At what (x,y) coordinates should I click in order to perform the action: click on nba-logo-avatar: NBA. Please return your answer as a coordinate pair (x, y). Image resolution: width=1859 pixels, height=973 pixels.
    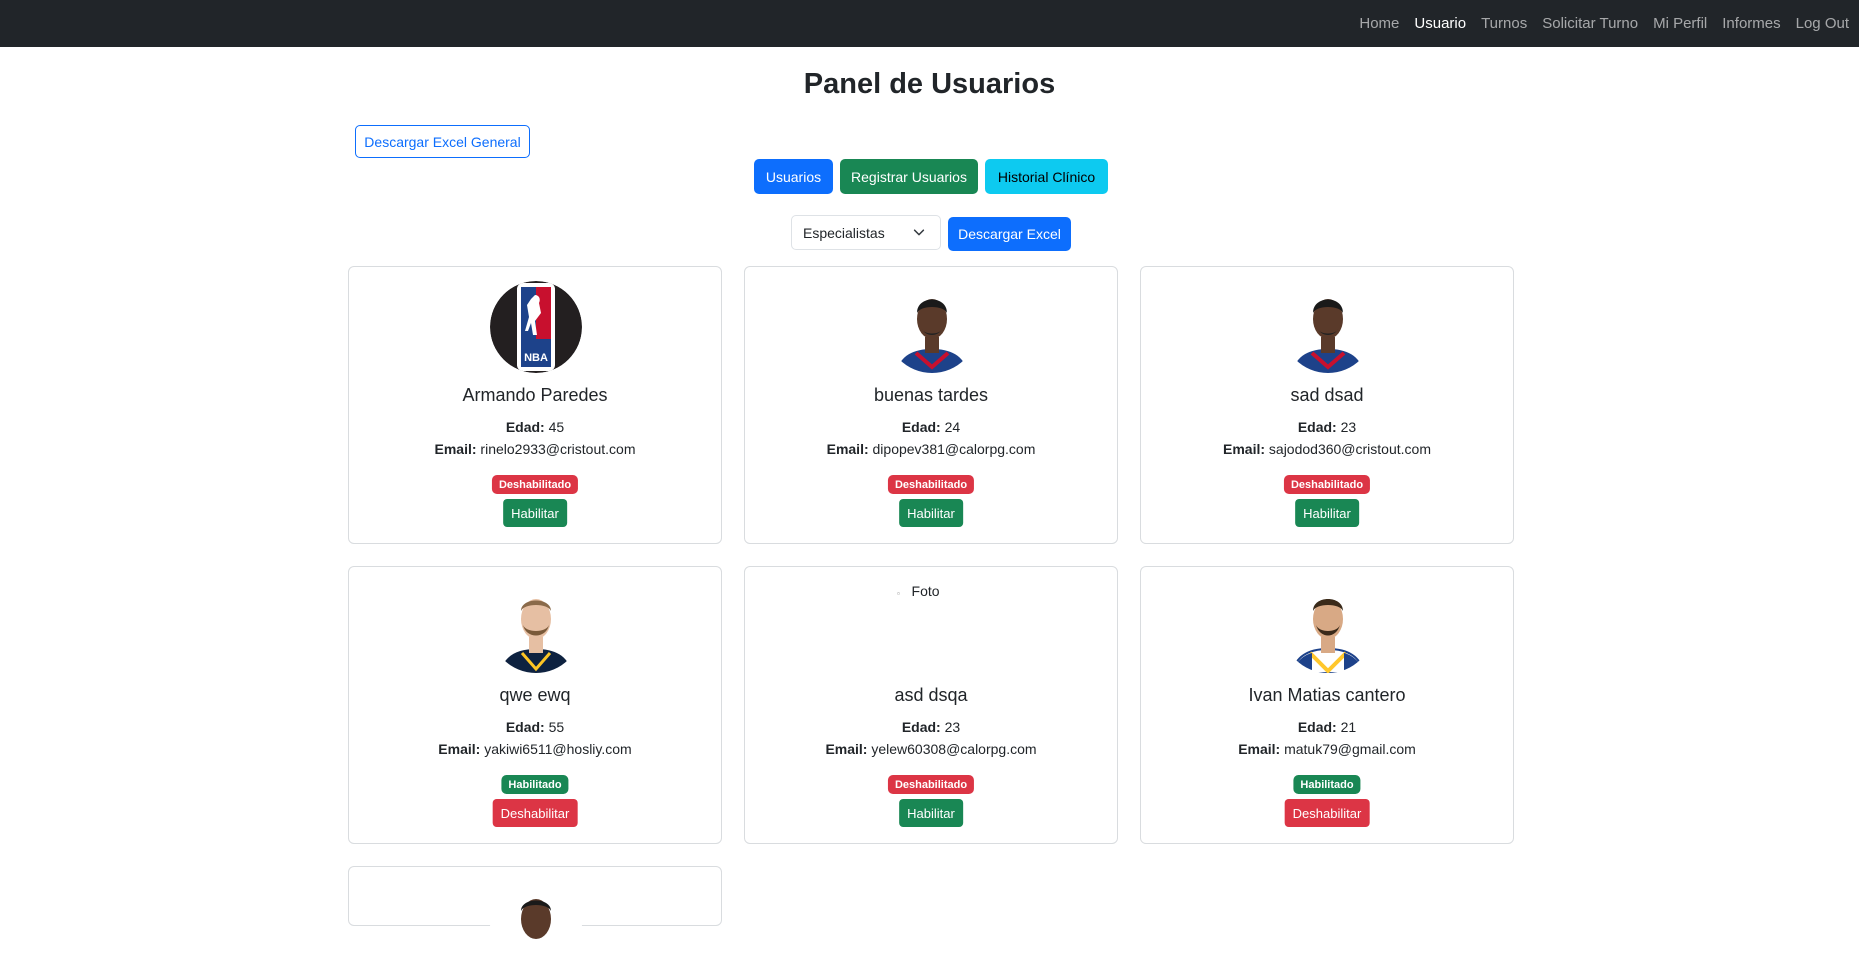
    Looking at the image, I should click on (536, 327).